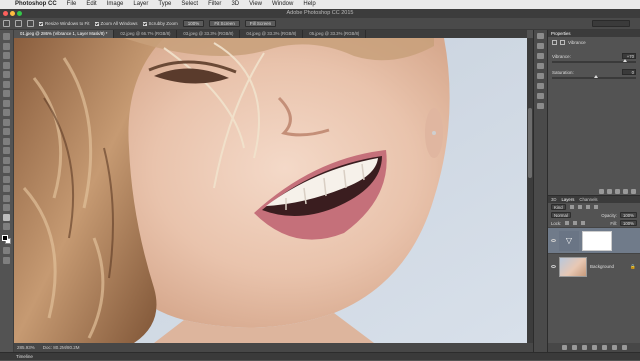 The width and height of the screenshot is (640, 361). Describe the element at coordinates (6, 179) in the screenshot. I see `type-tool-icon` at that location.